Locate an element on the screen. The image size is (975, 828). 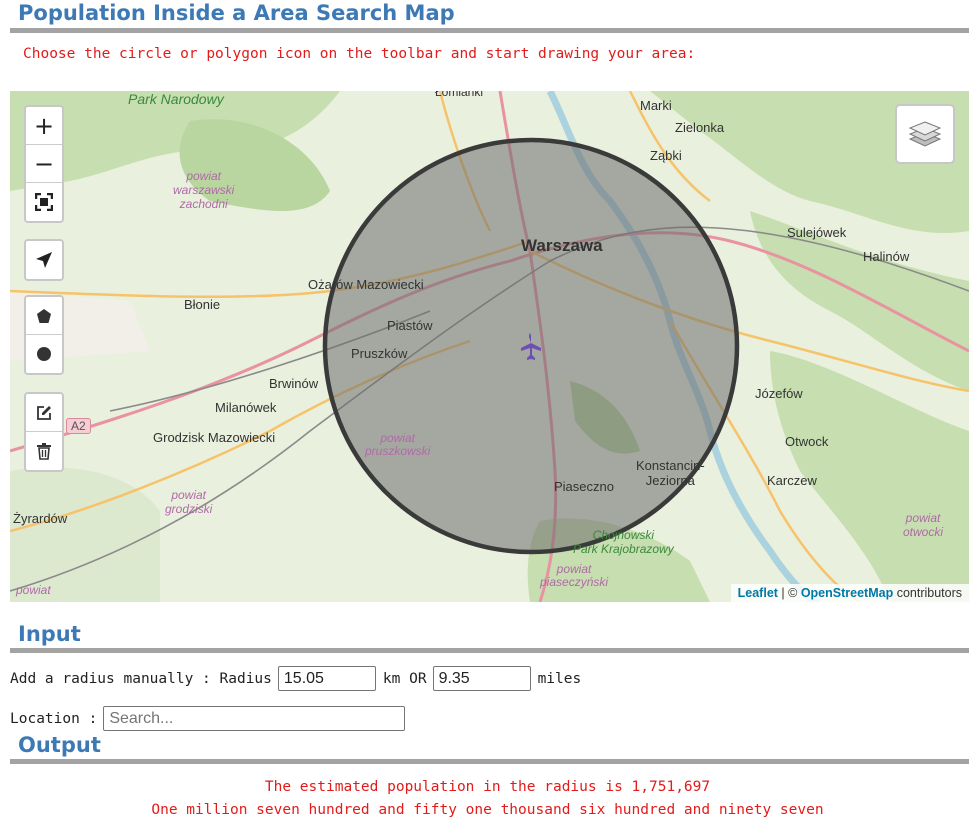
trash-icon is located at coordinates (44, 451).